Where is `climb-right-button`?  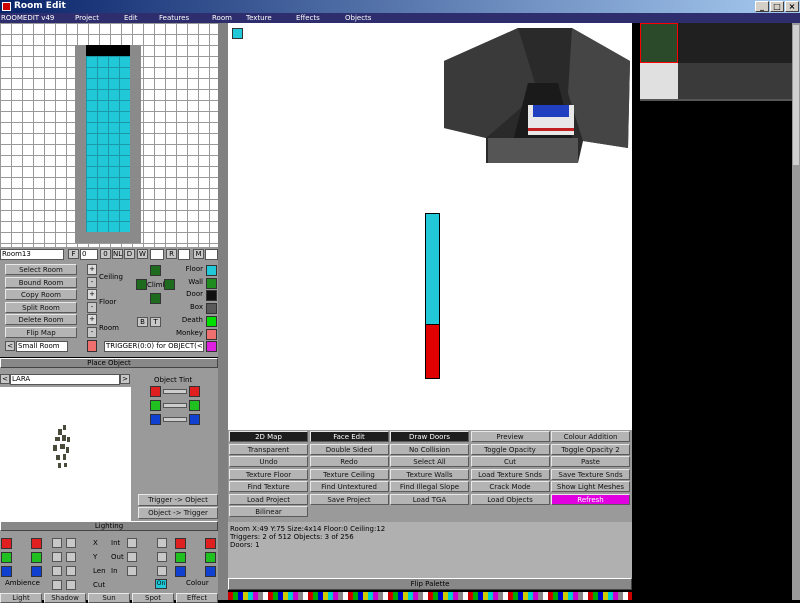 climb-right-button is located at coordinates (169, 284).